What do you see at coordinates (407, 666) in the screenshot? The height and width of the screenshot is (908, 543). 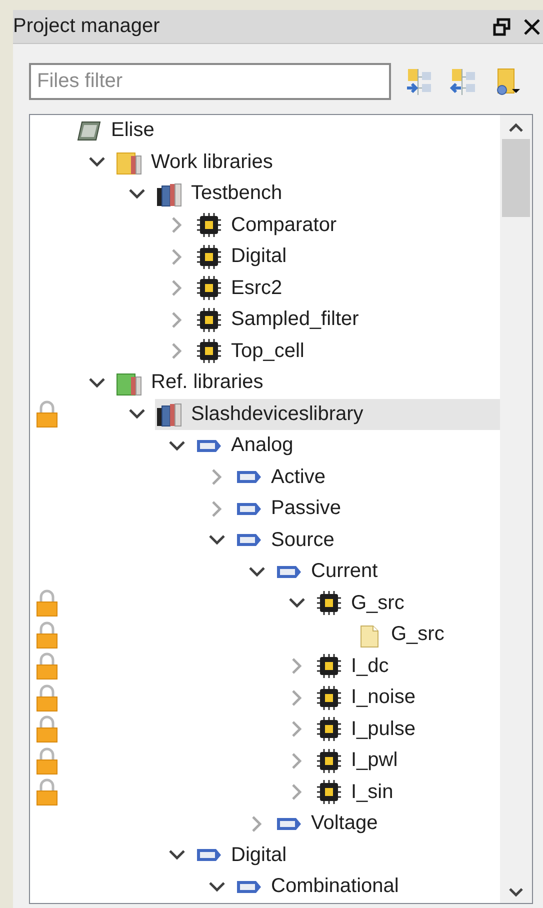 I see `tree-item: I_dc` at bounding box center [407, 666].